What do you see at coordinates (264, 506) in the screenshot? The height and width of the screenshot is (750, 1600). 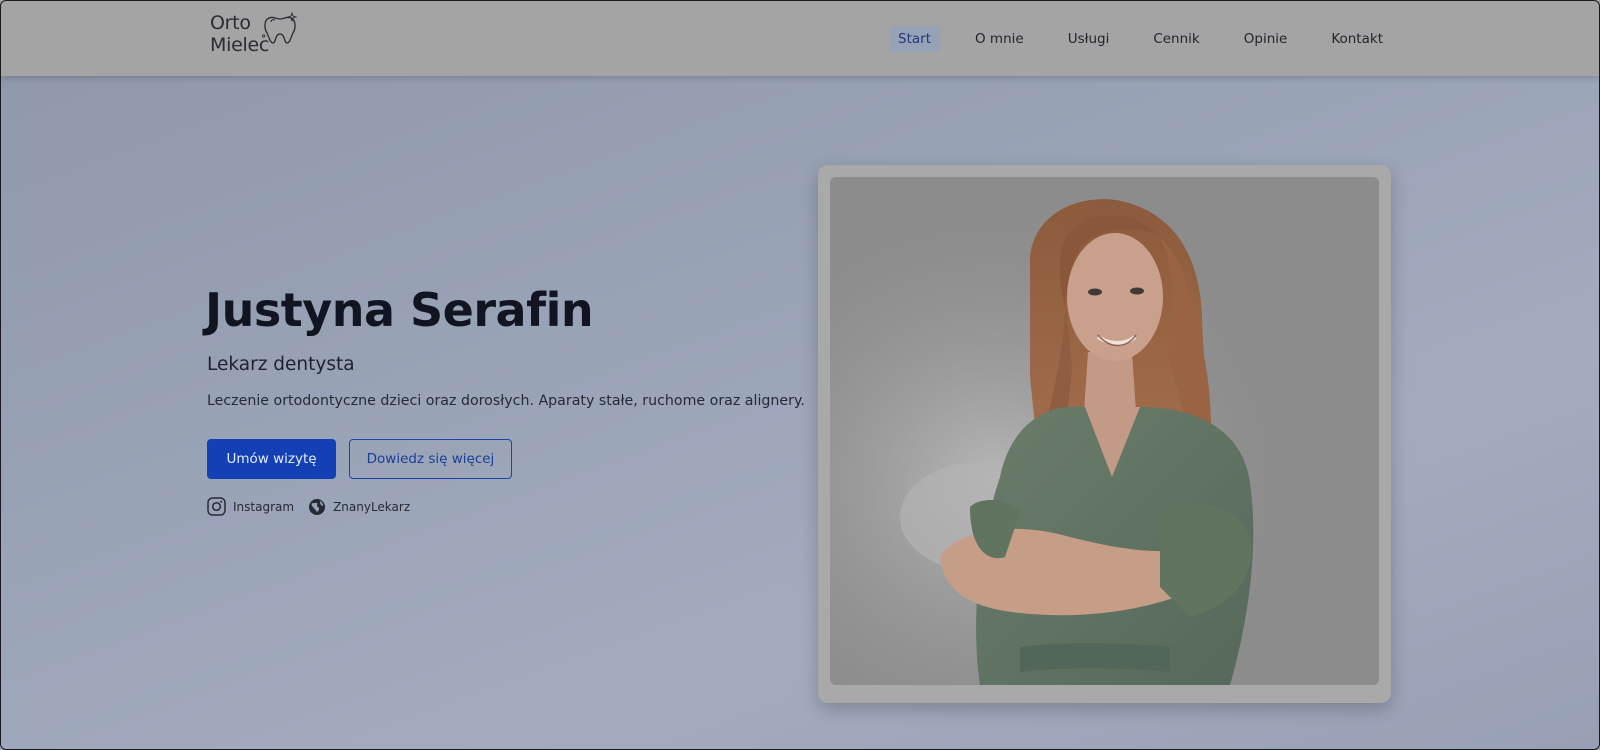 I see `instagram-label: Instagram` at bounding box center [264, 506].